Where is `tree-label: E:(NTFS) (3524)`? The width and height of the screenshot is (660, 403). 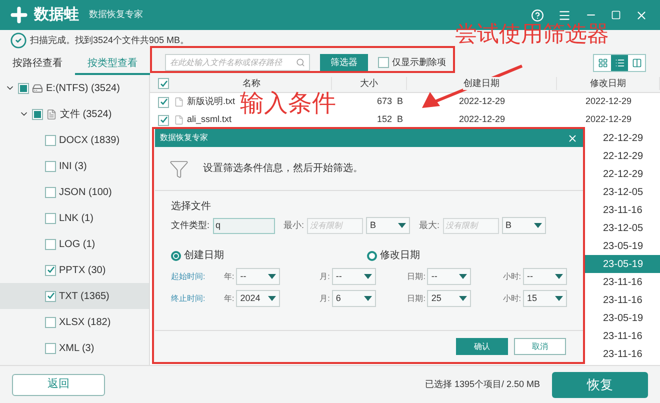 tree-label: E:(NTFS) (3524) is located at coordinates (83, 89).